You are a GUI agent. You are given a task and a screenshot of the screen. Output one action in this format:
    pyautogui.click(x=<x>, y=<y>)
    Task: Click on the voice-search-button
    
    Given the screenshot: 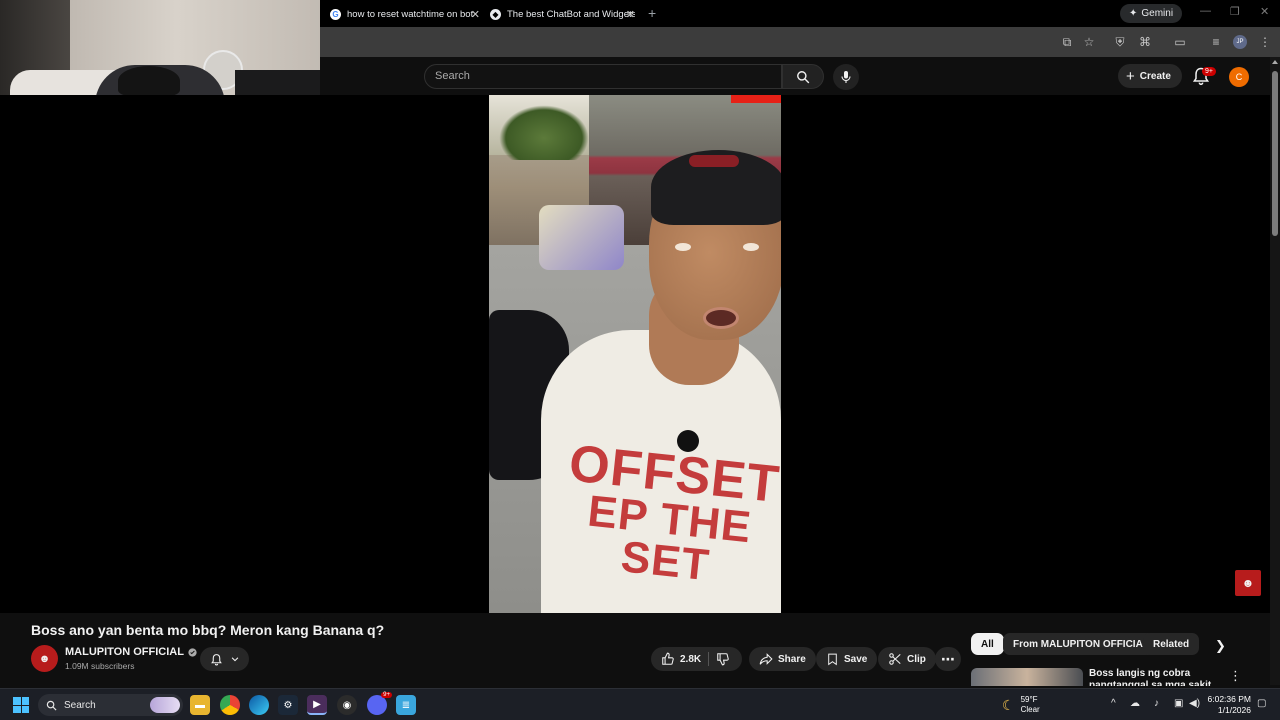 What is the action you would take?
    pyautogui.click(x=846, y=77)
    